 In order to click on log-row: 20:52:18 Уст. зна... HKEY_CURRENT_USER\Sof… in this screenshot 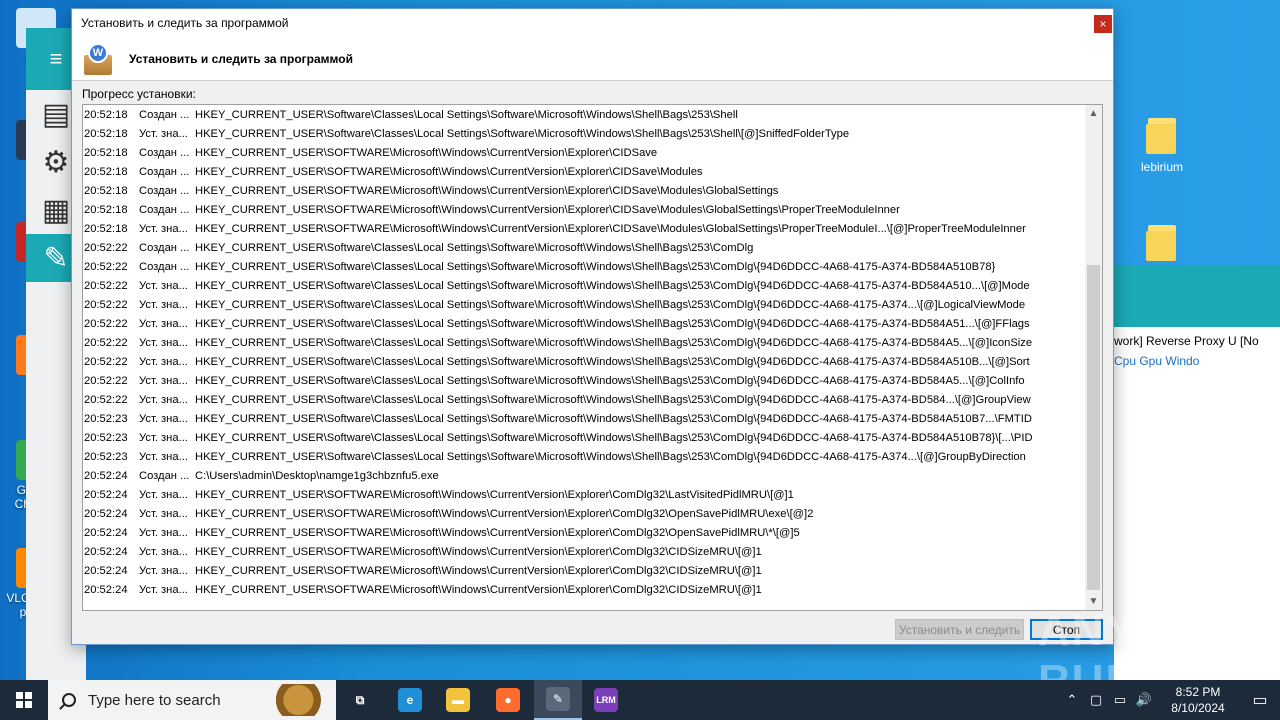, I will do `click(584, 134)`.